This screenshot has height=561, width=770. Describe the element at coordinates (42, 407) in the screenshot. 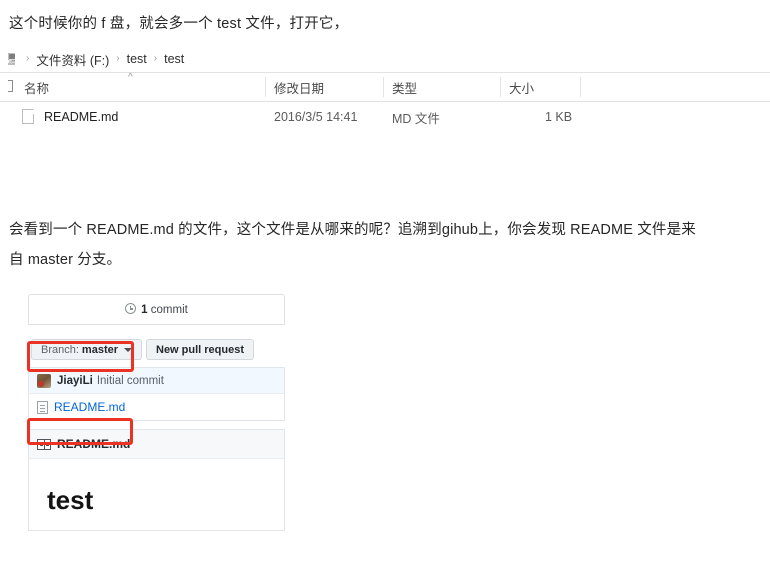

I see `document-icon` at that location.